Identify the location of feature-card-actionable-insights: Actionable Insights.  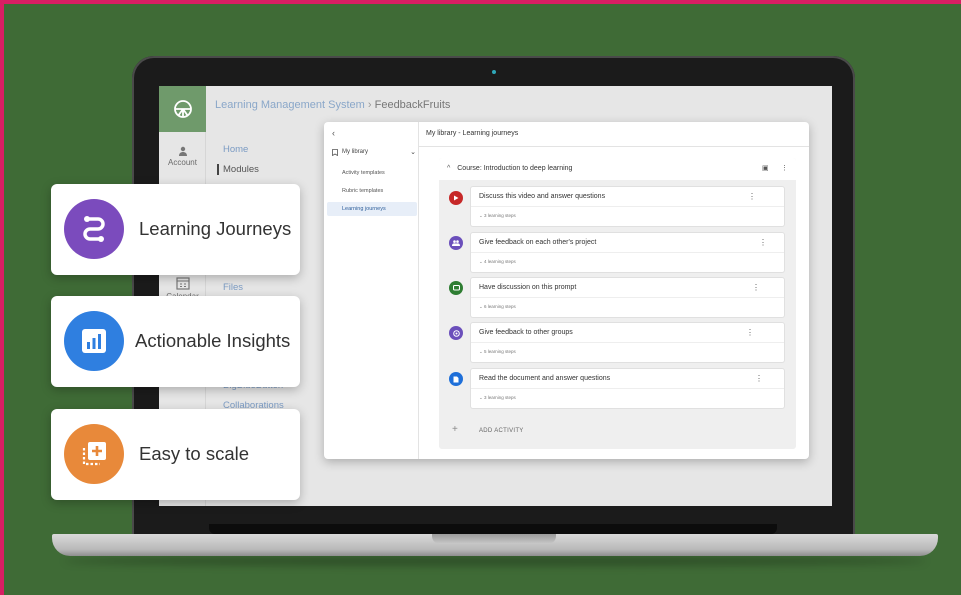
(175, 341).